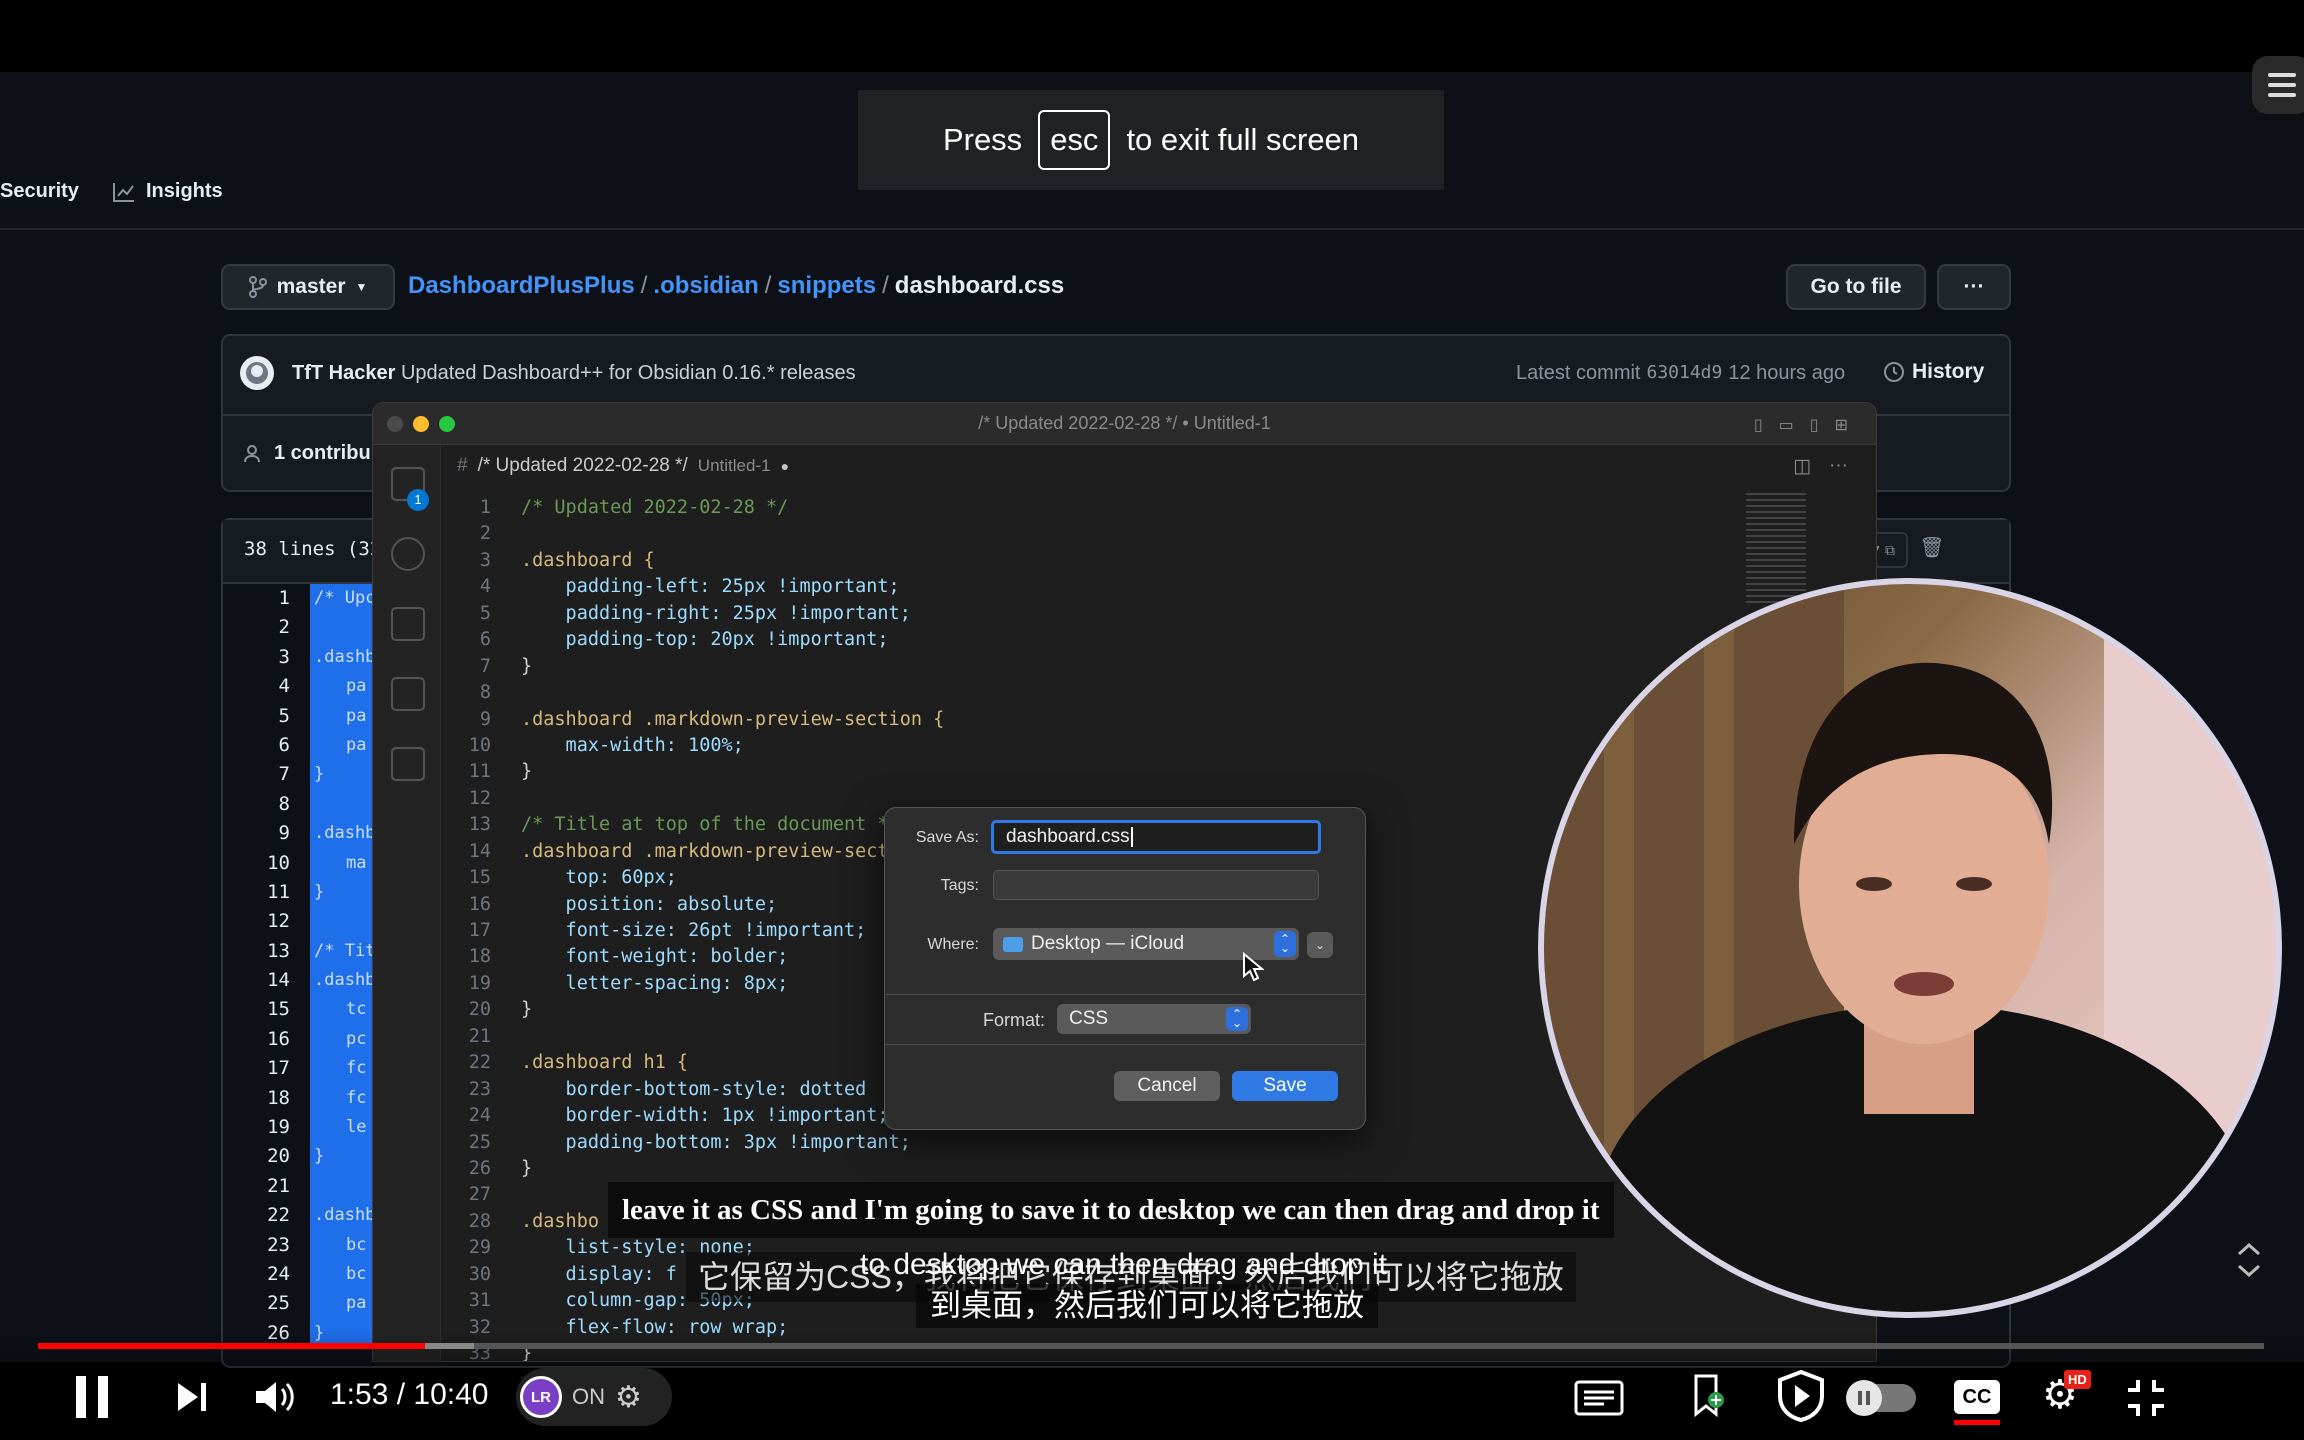 This screenshot has height=1440, width=2304. What do you see at coordinates (260, 1215) in the screenshot?
I see `line-number: 22` at bounding box center [260, 1215].